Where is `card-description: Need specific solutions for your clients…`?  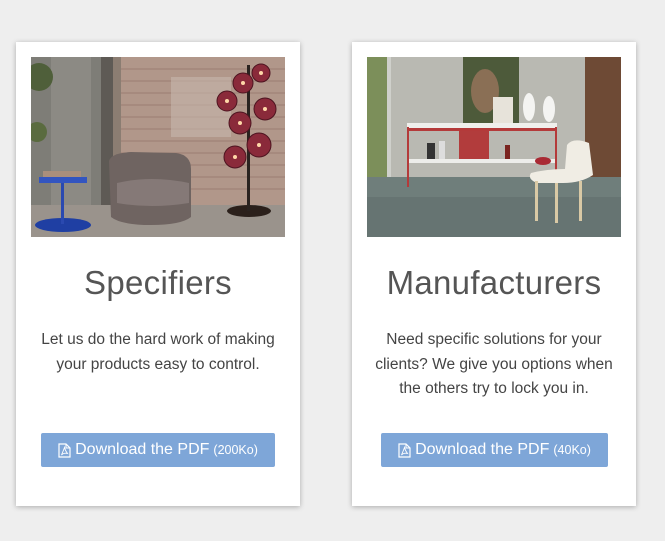
card-description: Need specific solutions for your clients… is located at coordinates (494, 364).